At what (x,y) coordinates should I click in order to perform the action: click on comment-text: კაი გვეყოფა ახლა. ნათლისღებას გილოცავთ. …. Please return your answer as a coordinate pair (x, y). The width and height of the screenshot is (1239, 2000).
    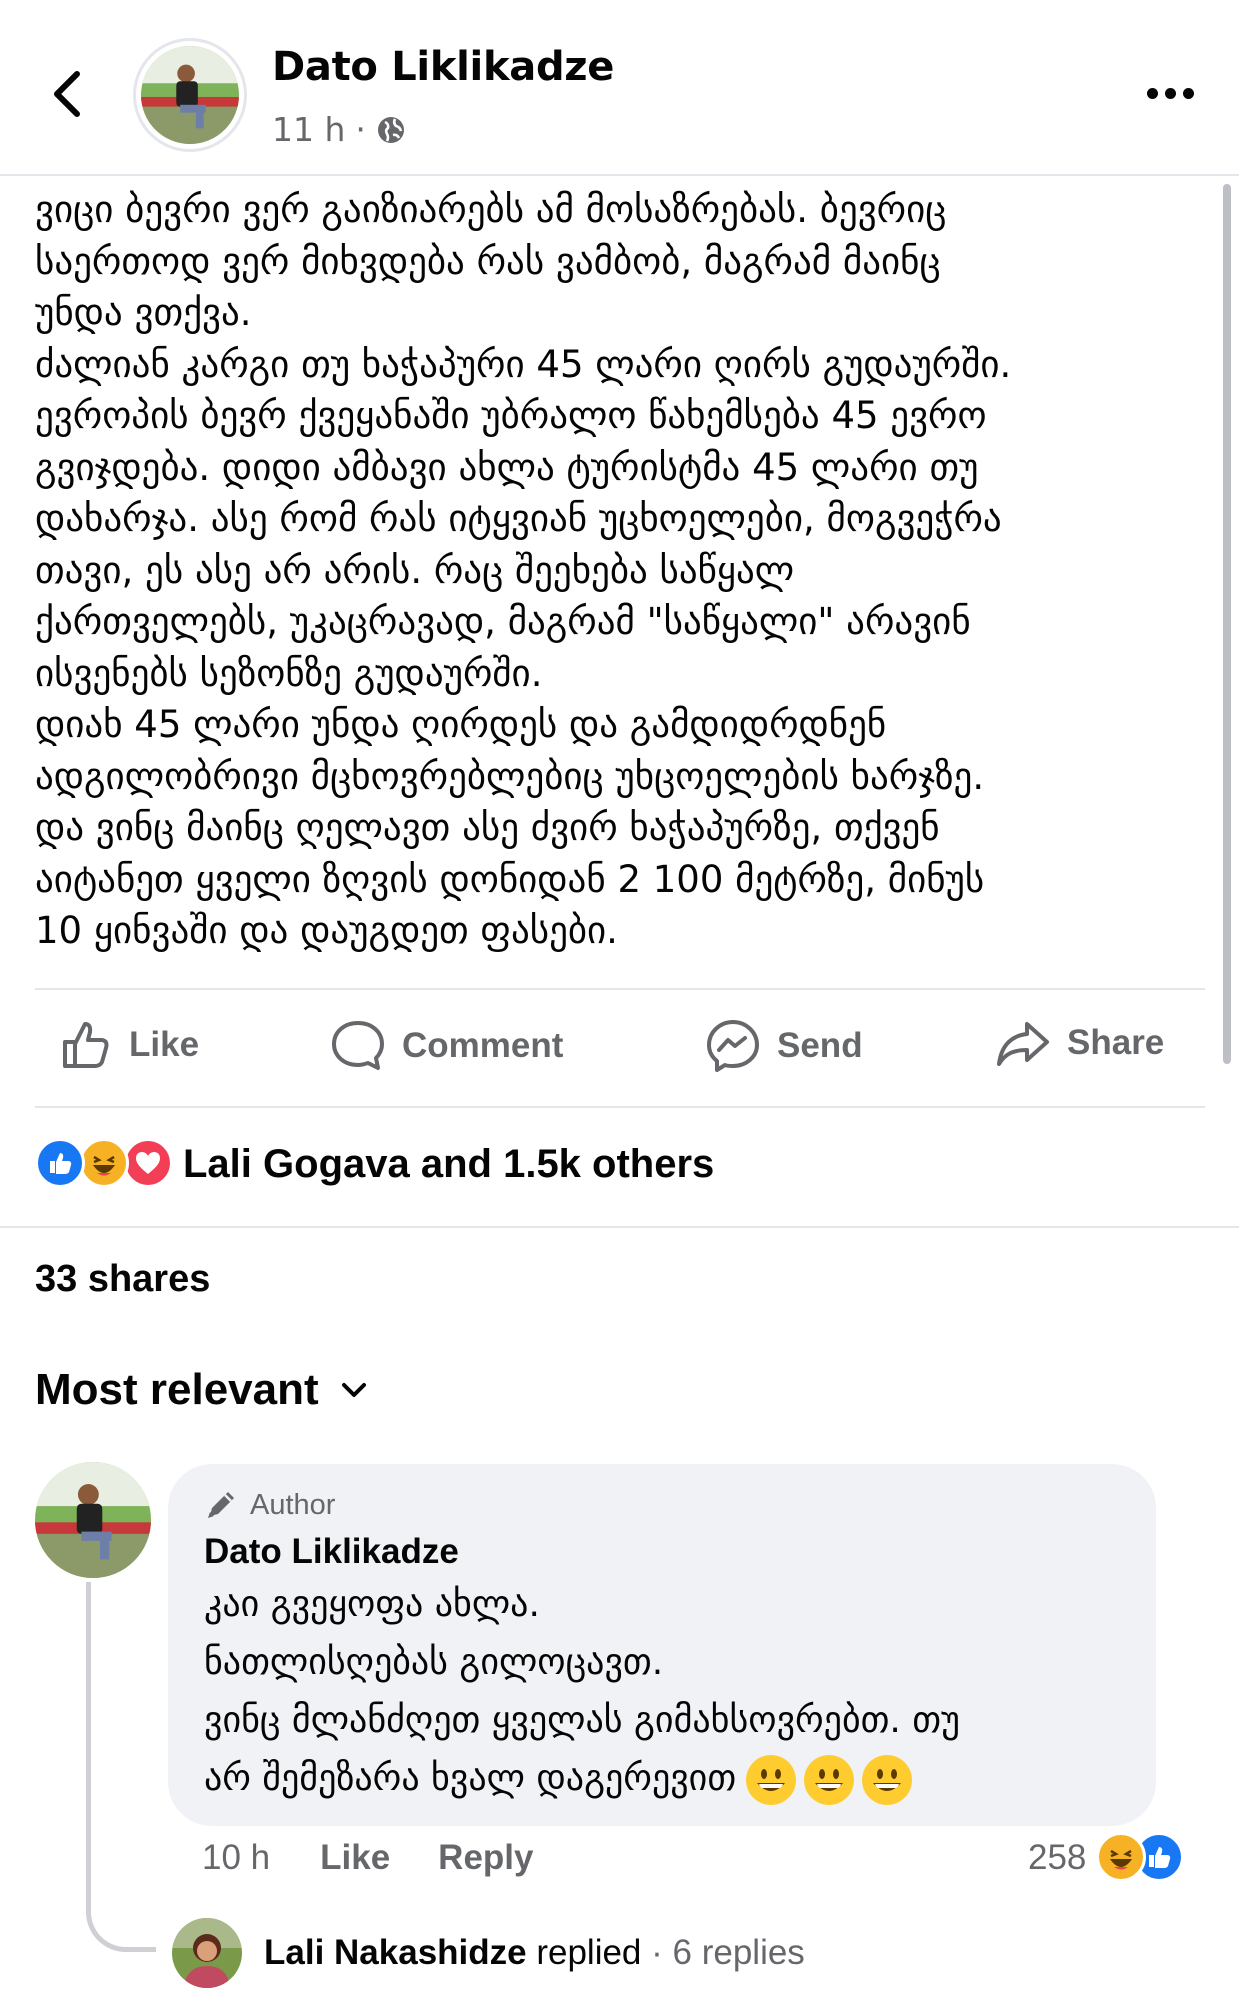
    Looking at the image, I should click on (662, 1692).